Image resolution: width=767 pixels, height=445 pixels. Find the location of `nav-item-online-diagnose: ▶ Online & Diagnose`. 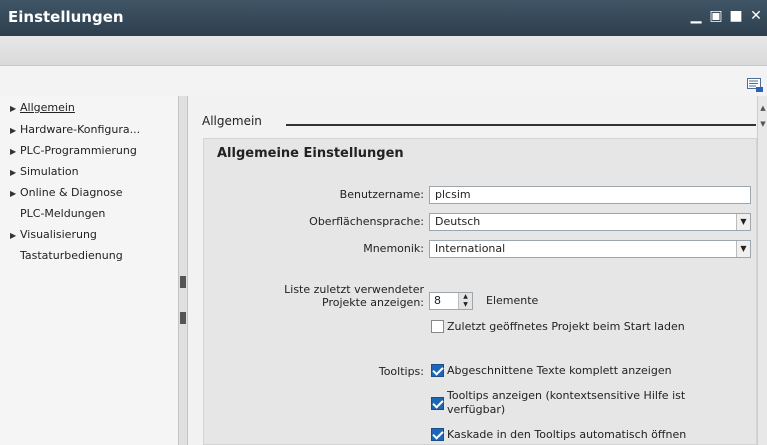

nav-item-online-diagnose: ▶ Online & Diagnose is located at coordinates (66, 193).